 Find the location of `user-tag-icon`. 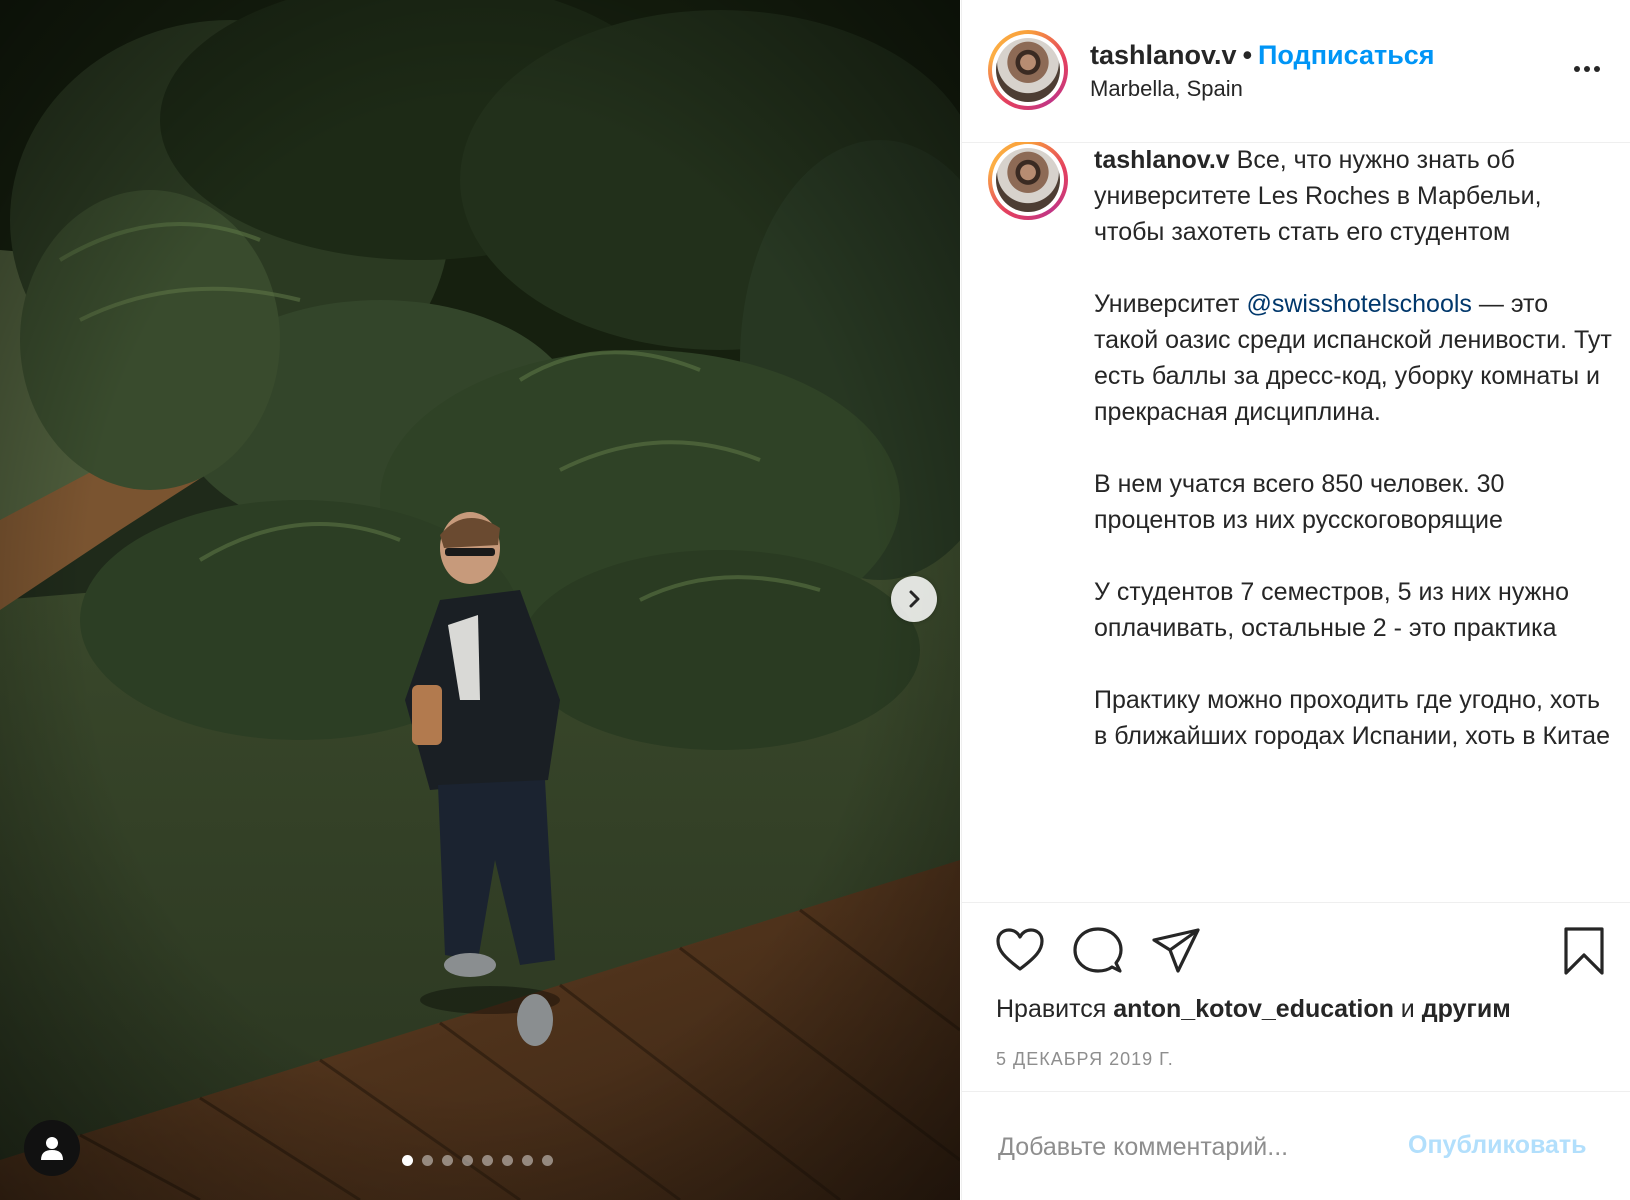

user-tag-icon is located at coordinates (52, 1148).